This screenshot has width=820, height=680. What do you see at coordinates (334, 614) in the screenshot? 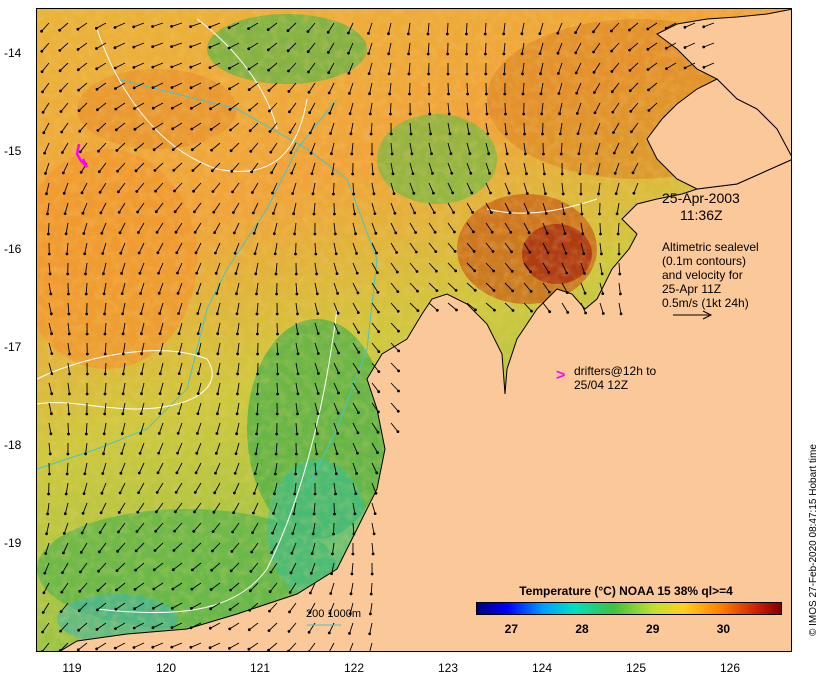
I see `isobath-legend-label: 200 1000m` at bounding box center [334, 614].